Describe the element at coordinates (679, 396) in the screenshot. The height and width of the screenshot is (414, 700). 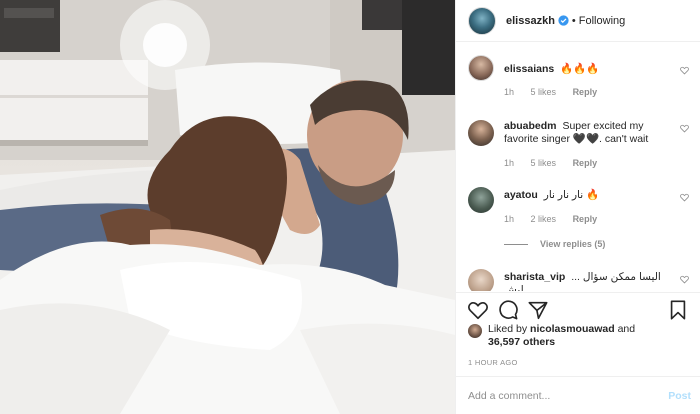
I see `post-comment-button: Post` at that location.